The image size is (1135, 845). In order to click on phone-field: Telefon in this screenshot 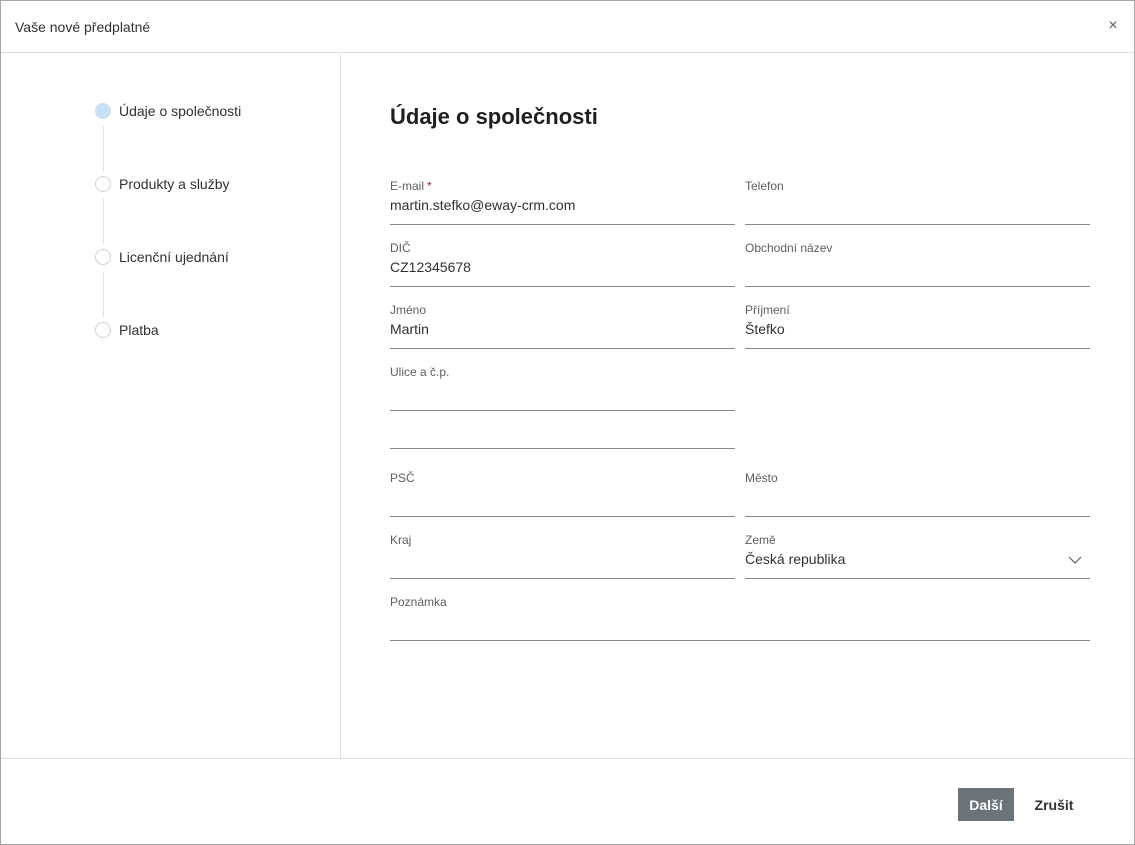, I will do `click(917, 202)`.